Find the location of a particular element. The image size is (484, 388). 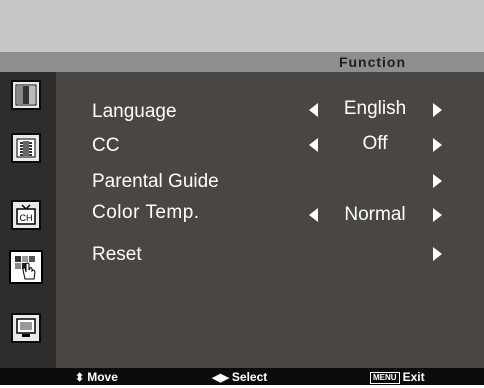

pc-icon is located at coordinates (26, 328).